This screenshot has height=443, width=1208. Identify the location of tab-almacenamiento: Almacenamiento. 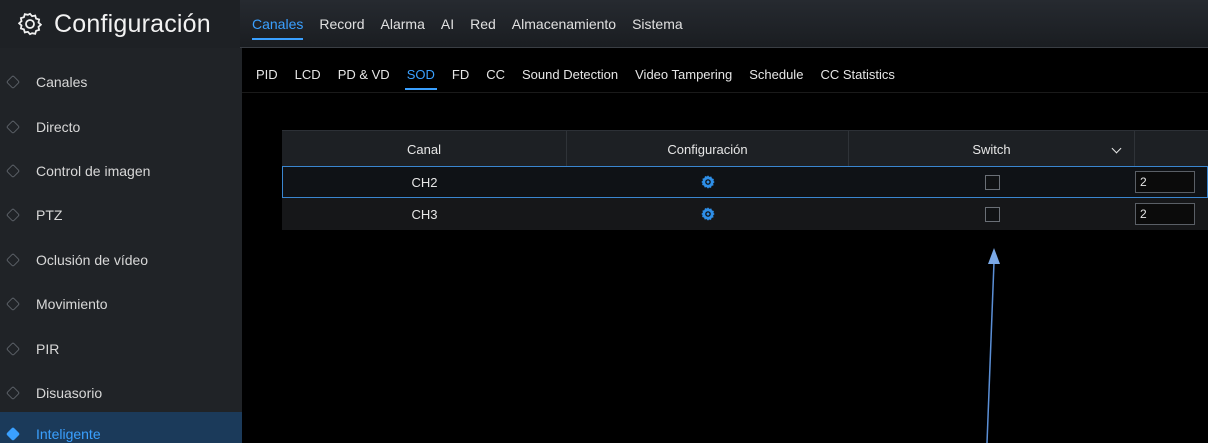
(564, 24).